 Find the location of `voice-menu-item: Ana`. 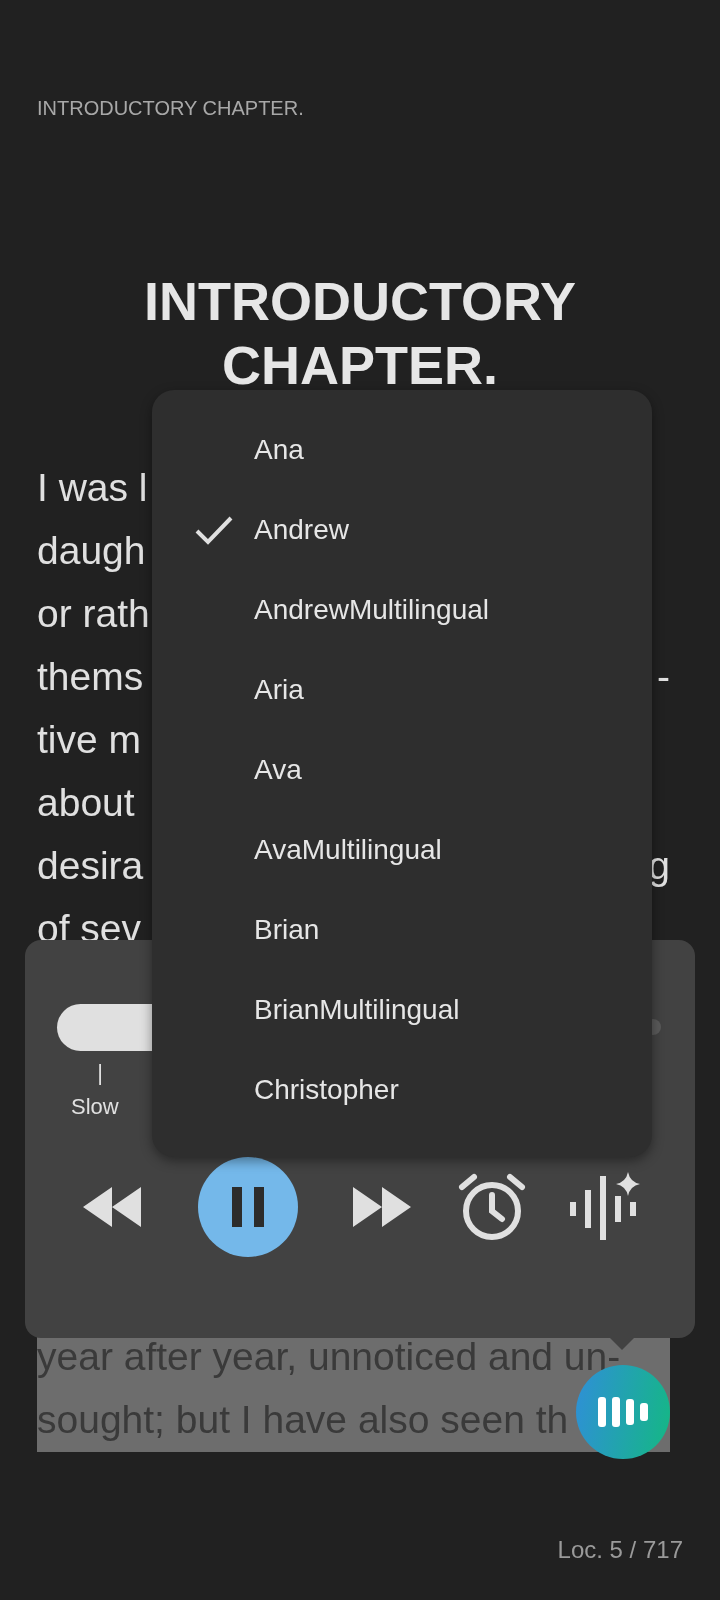

voice-menu-item: Ana is located at coordinates (402, 450).